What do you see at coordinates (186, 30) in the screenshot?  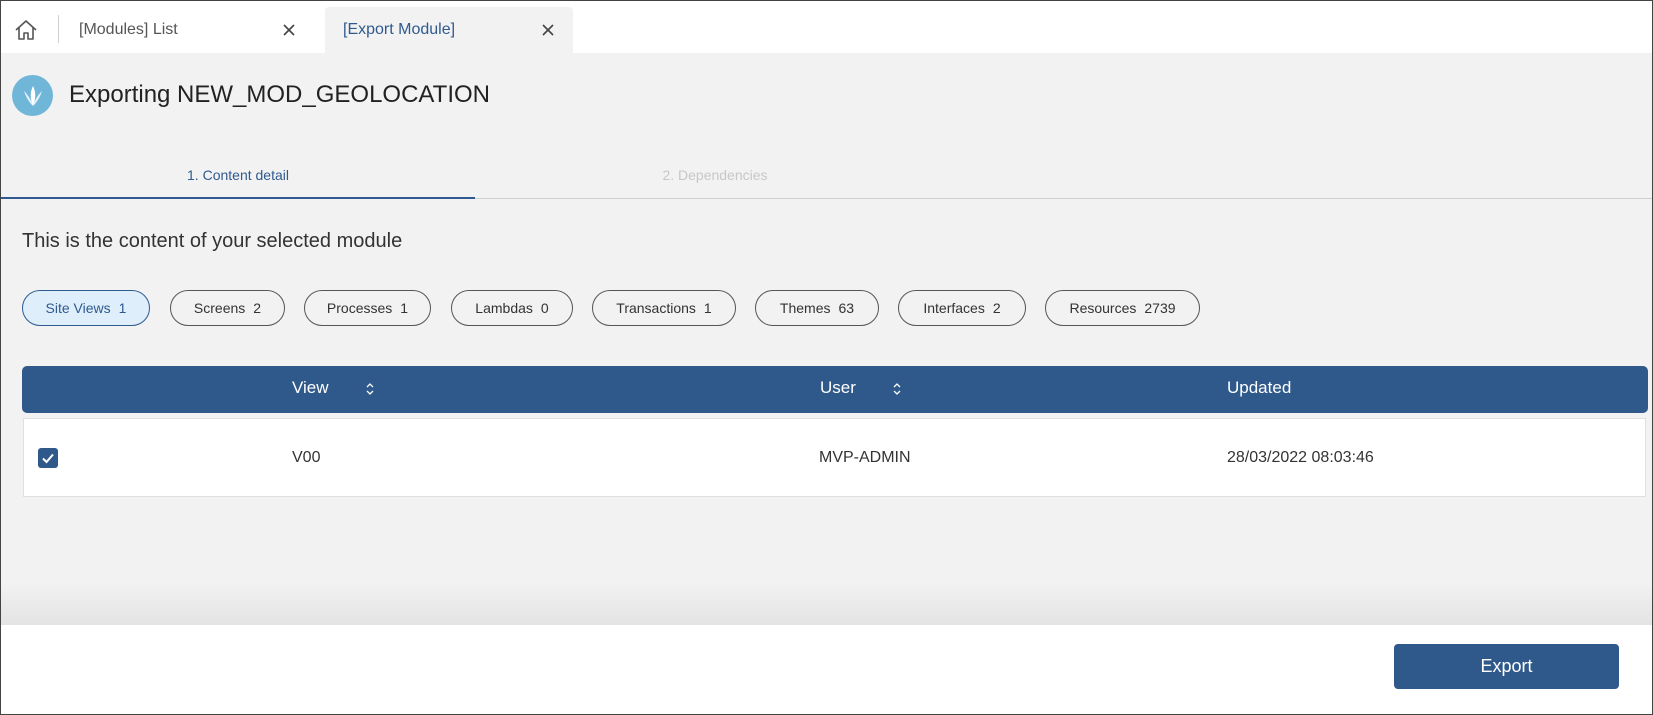 I see `tab-modules-list: [Modules] List` at bounding box center [186, 30].